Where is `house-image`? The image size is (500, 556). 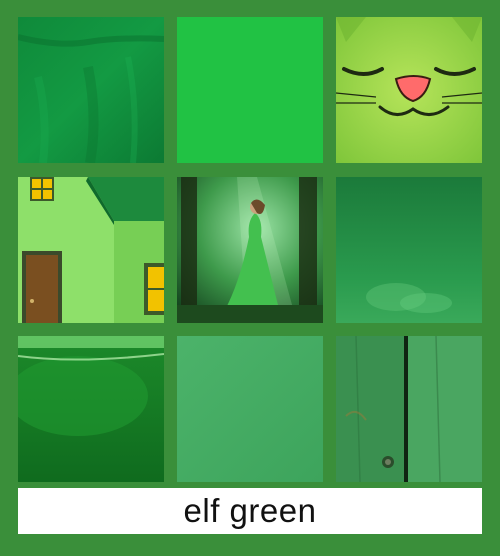 house-image is located at coordinates (91, 250).